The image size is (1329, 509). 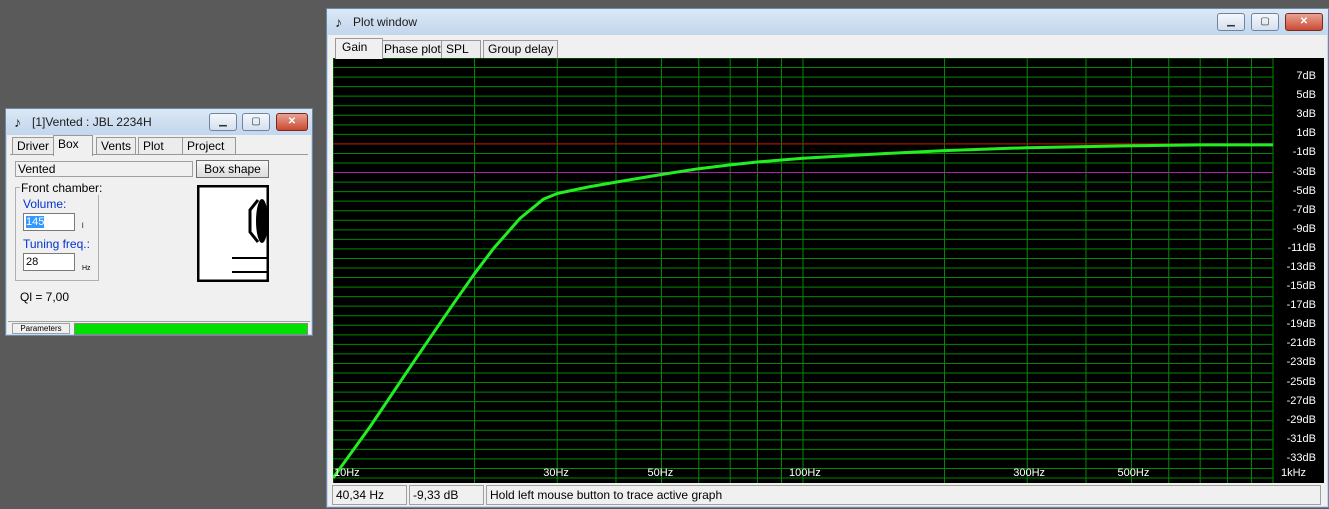 What do you see at coordinates (56, 244) in the screenshot?
I see `tuning-freq-label: Tuning freq.:` at bounding box center [56, 244].